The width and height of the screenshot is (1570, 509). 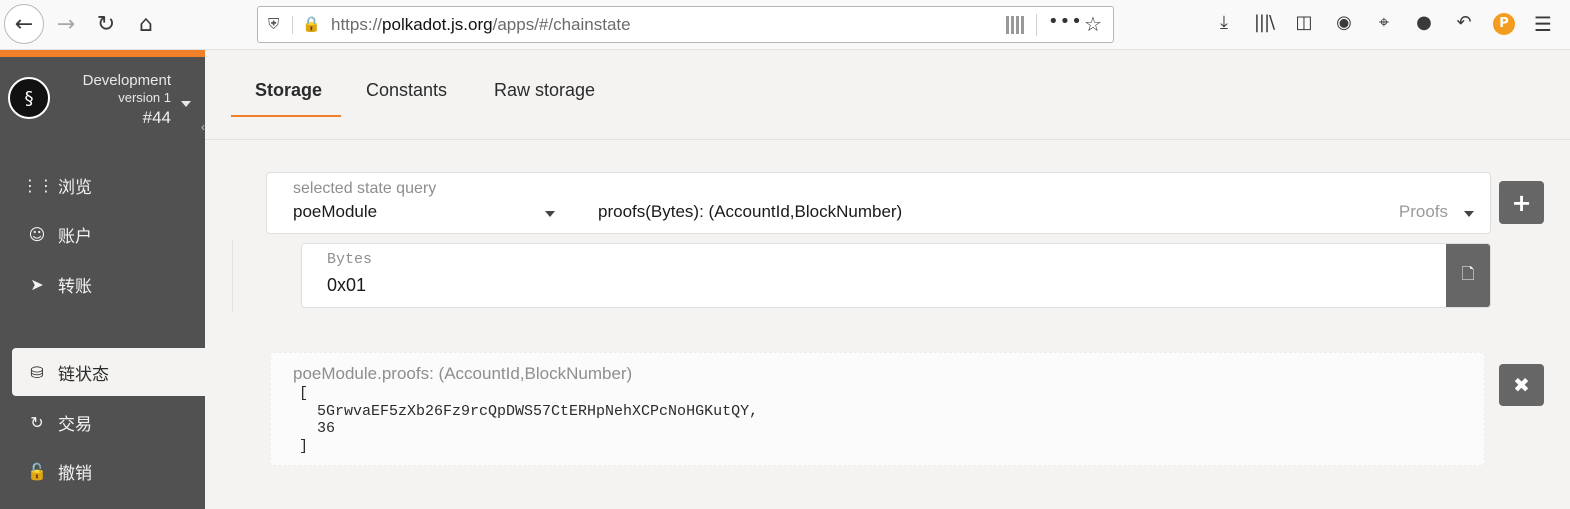 What do you see at coordinates (437, 24) in the screenshot?
I see `url-host: polkadot.js.org` at bounding box center [437, 24].